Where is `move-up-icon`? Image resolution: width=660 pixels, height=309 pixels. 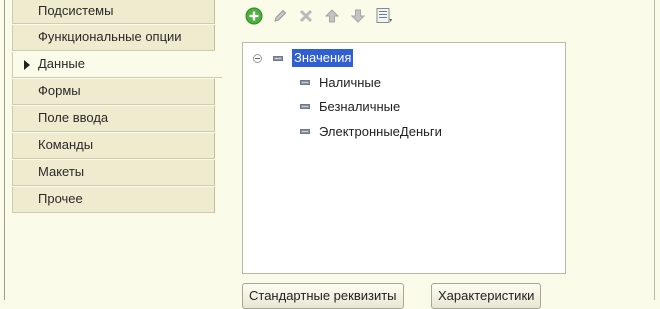
move-up-icon is located at coordinates (332, 16).